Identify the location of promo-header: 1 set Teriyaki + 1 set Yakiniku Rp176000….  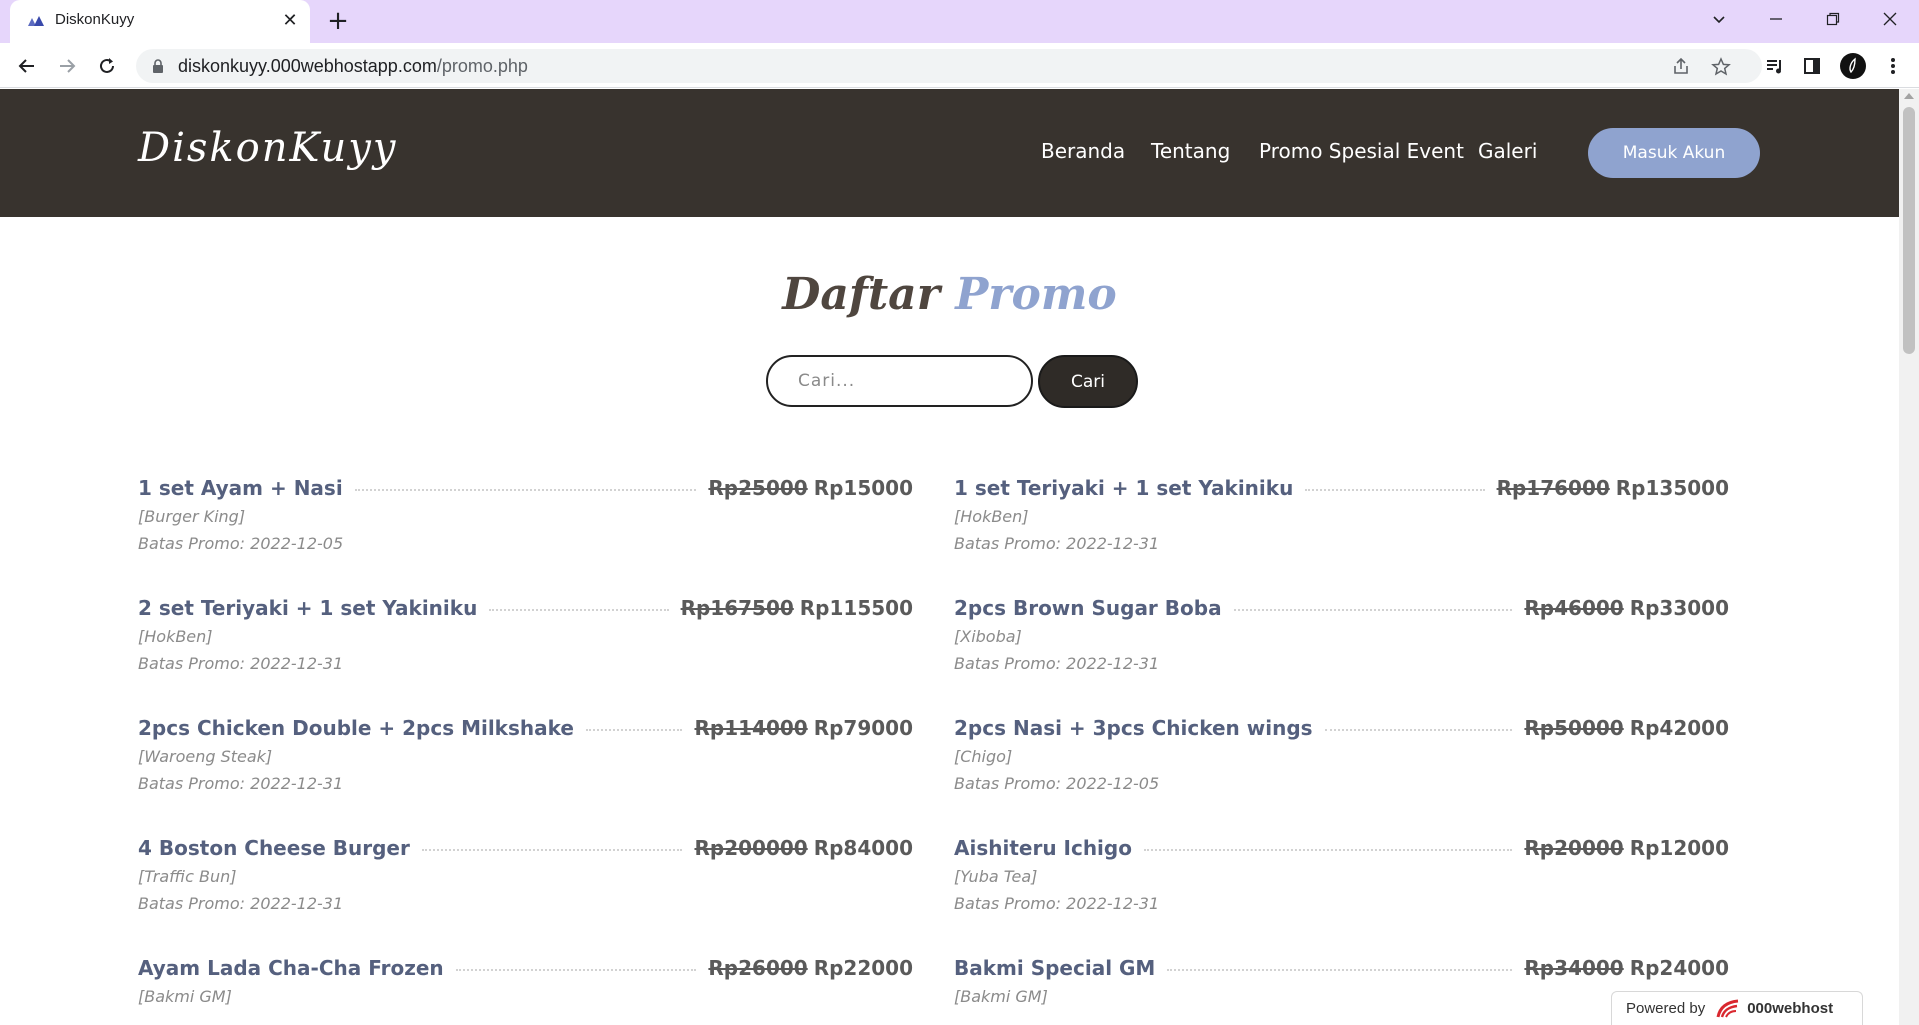
(1341, 488).